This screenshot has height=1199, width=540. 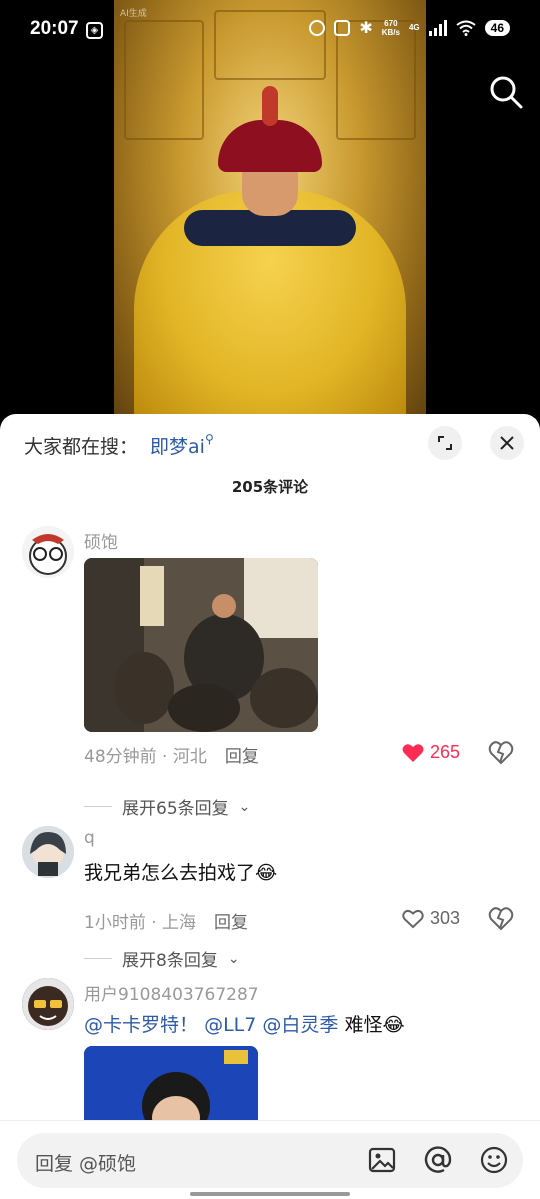 What do you see at coordinates (209, 439) in the screenshot?
I see `search-mini-icon: ⚲` at bounding box center [209, 439].